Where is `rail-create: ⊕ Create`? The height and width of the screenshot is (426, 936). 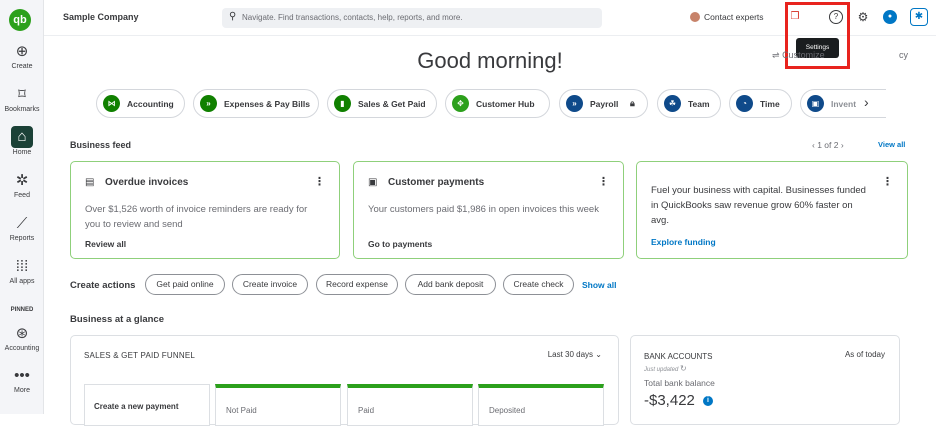 rail-create: ⊕ Create is located at coordinates (22, 56).